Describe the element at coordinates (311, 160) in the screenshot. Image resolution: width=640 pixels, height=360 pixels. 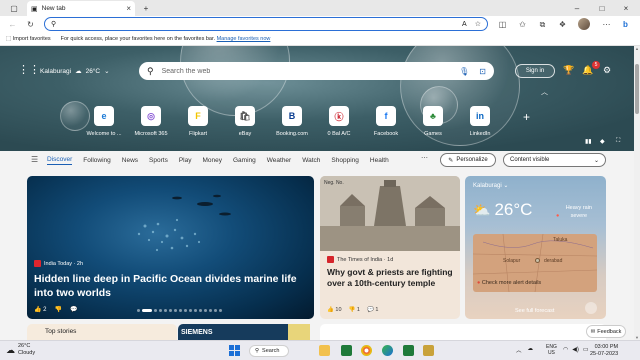
I see `feed-tab: Watch` at that location.